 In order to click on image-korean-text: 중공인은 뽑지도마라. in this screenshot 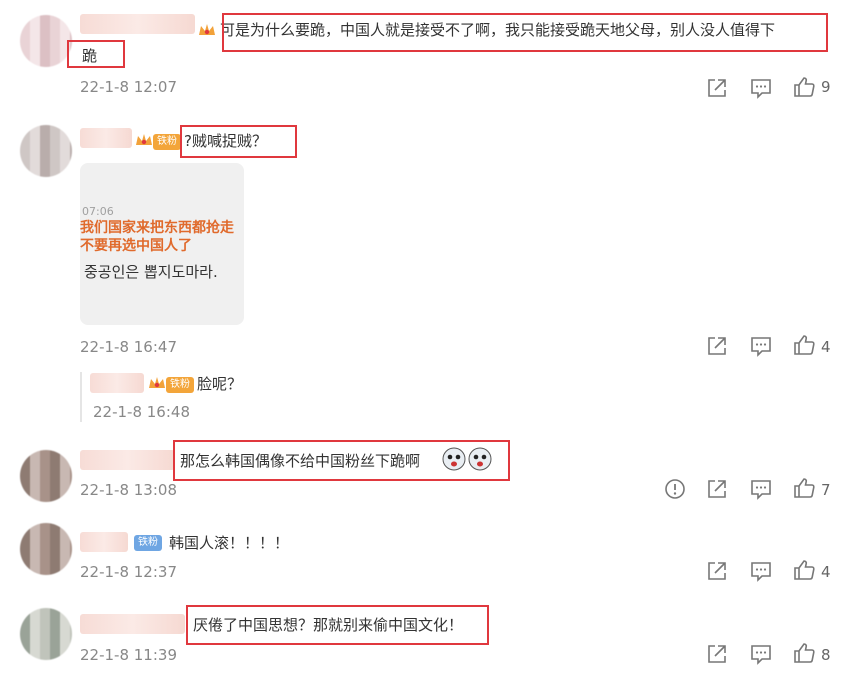, I will do `click(151, 272)`.